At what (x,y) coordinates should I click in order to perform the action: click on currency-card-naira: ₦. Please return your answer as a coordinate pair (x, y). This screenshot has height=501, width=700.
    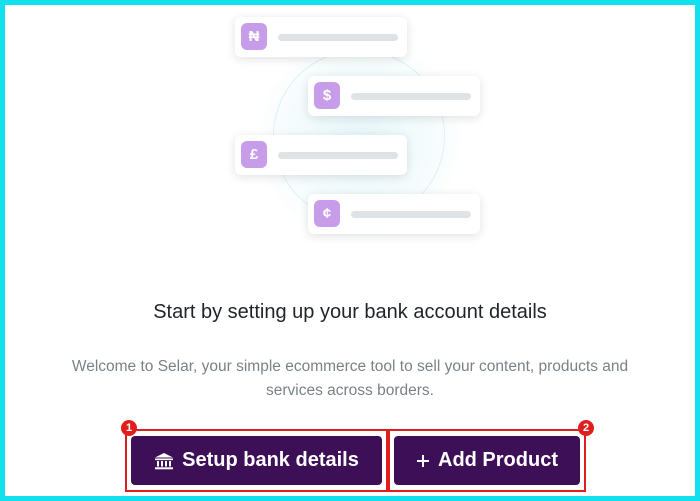
    Looking at the image, I should click on (321, 37).